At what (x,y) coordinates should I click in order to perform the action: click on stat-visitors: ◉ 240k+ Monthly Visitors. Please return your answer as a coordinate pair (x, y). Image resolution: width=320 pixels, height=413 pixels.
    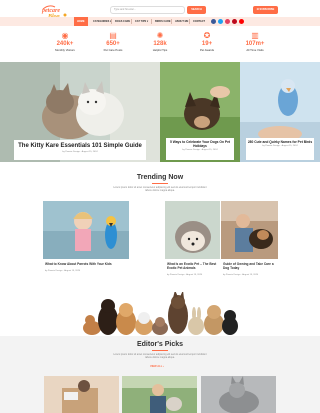
    Looking at the image, I should click on (65, 45).